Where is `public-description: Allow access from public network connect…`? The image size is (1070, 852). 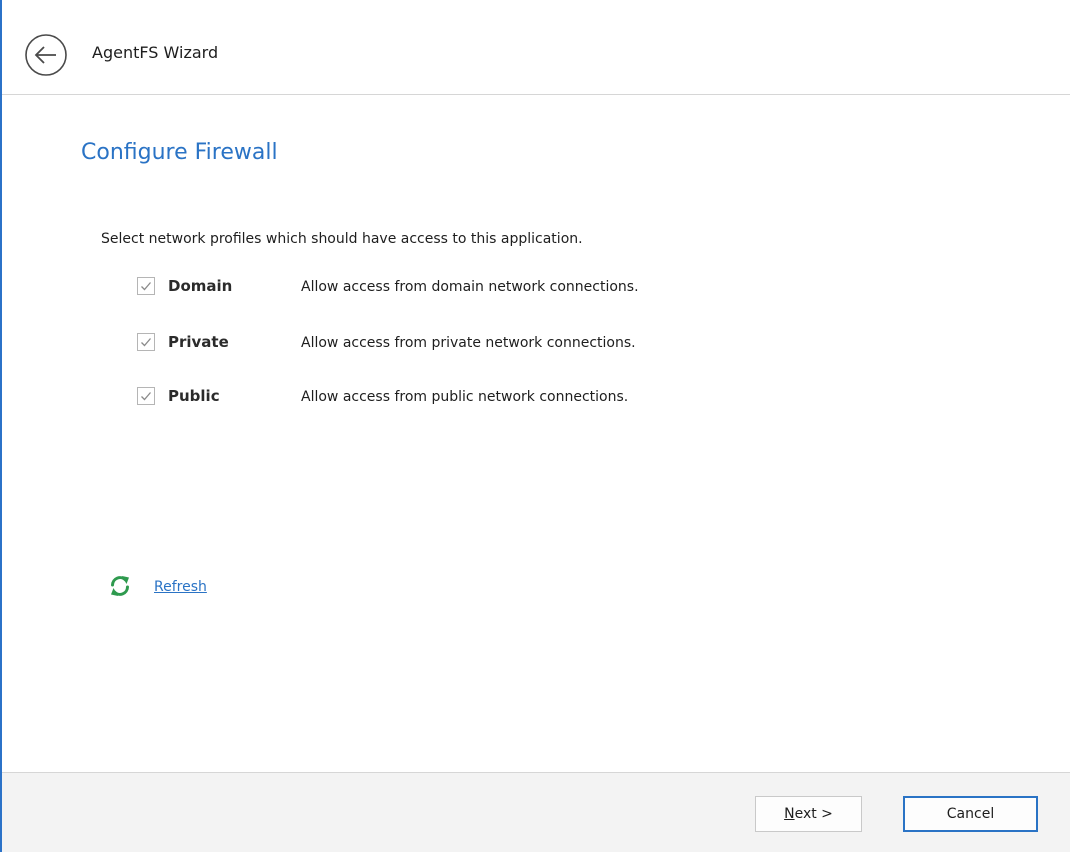
public-description: Allow access from public network connect… is located at coordinates (465, 397).